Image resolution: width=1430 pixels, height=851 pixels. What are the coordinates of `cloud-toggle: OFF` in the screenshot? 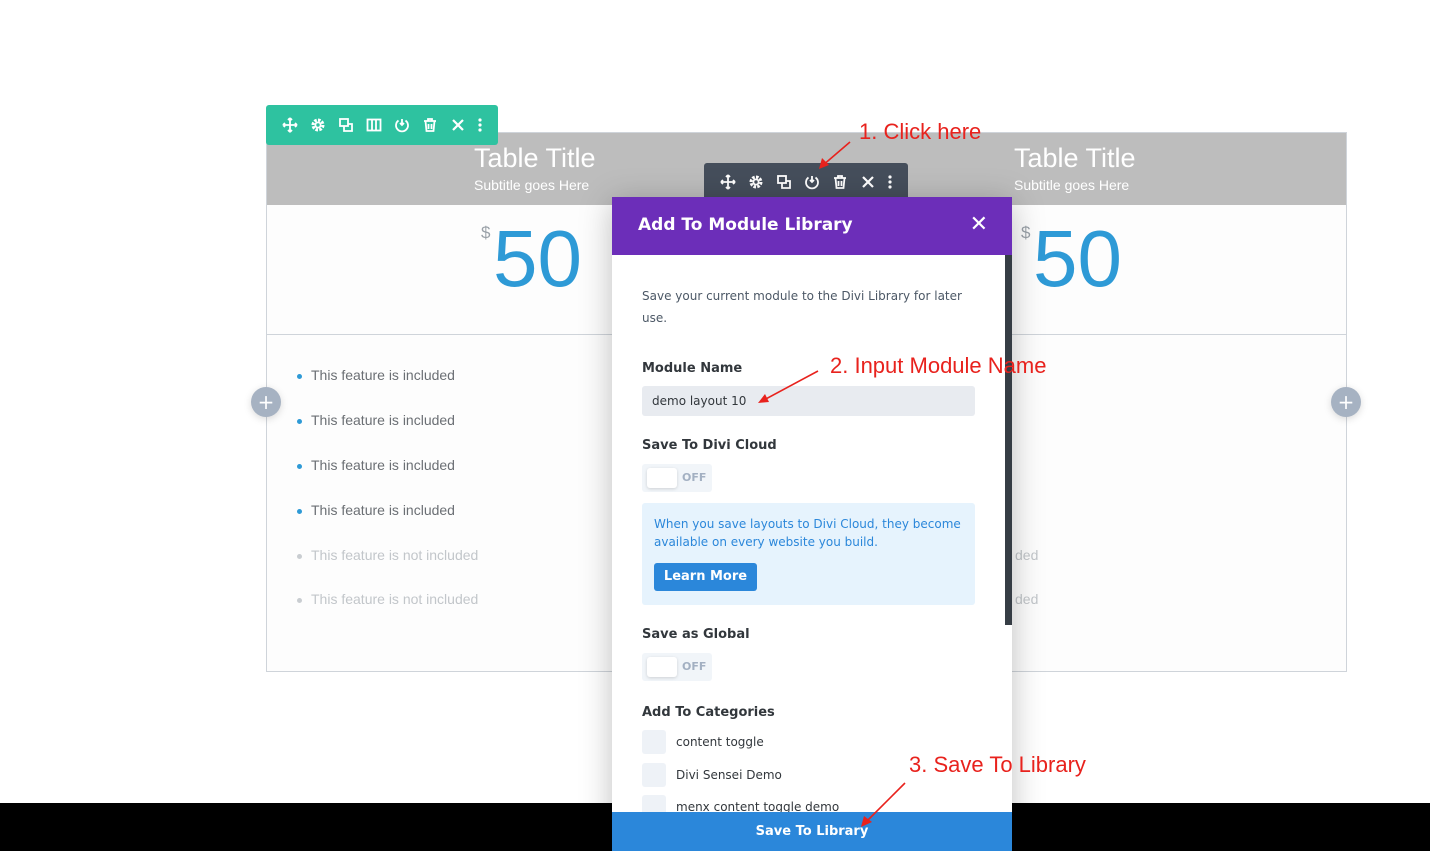 It's located at (677, 478).